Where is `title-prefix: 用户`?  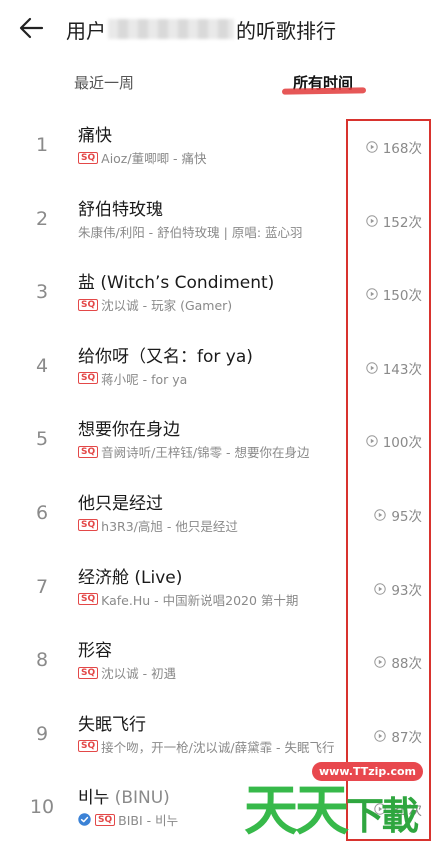 title-prefix: 用户 is located at coordinates (86, 30).